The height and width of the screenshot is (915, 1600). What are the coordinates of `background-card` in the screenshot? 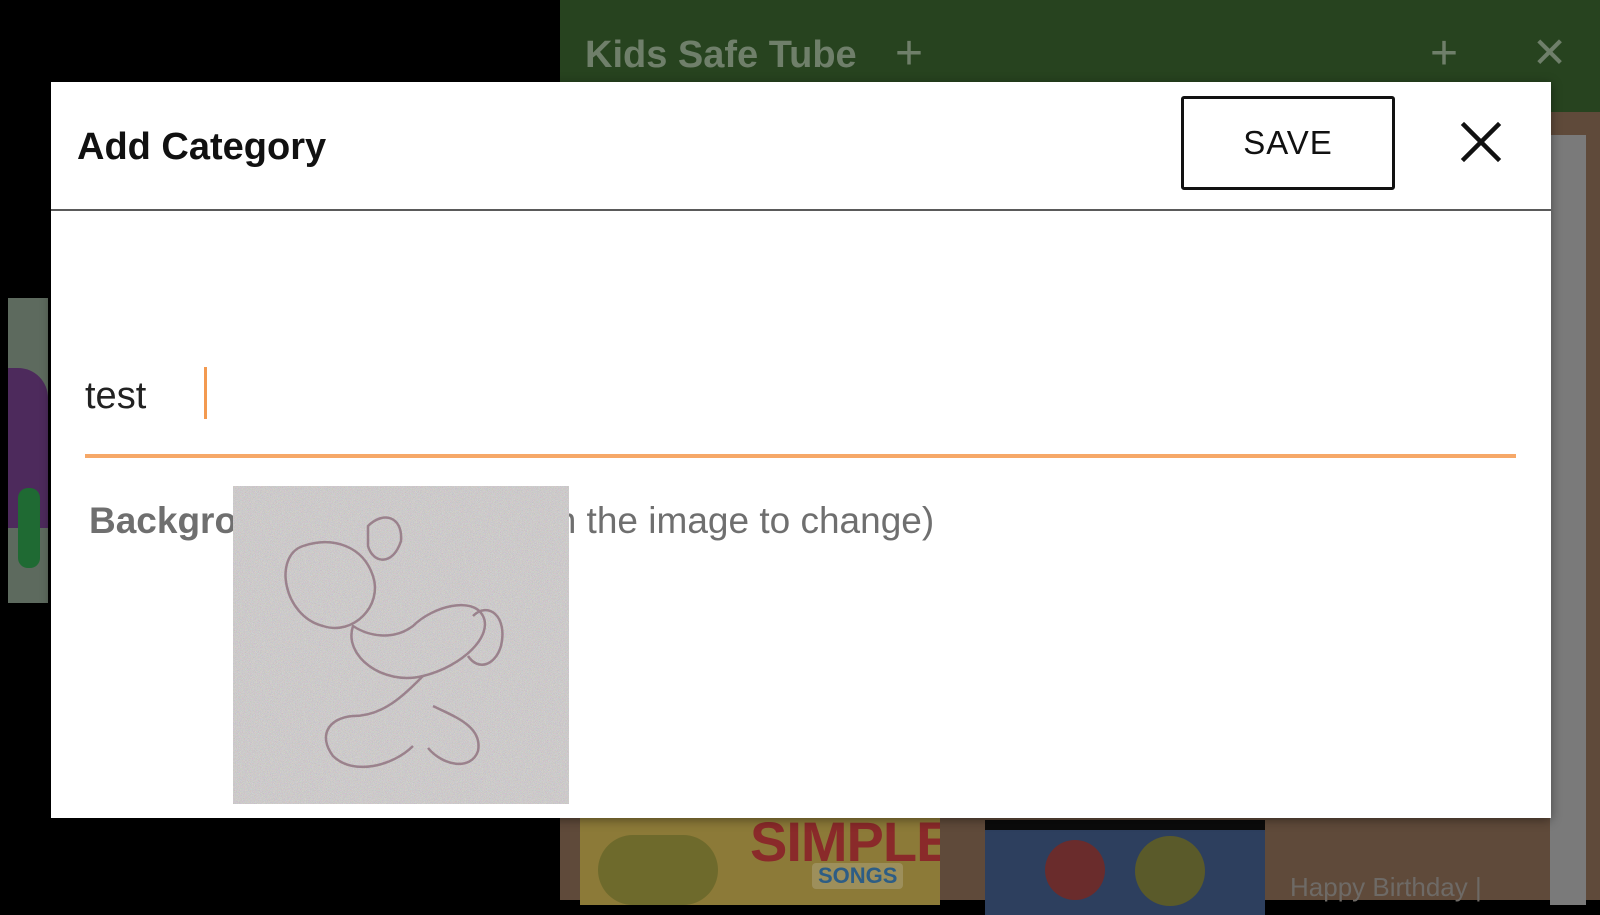 It's located at (28, 450).